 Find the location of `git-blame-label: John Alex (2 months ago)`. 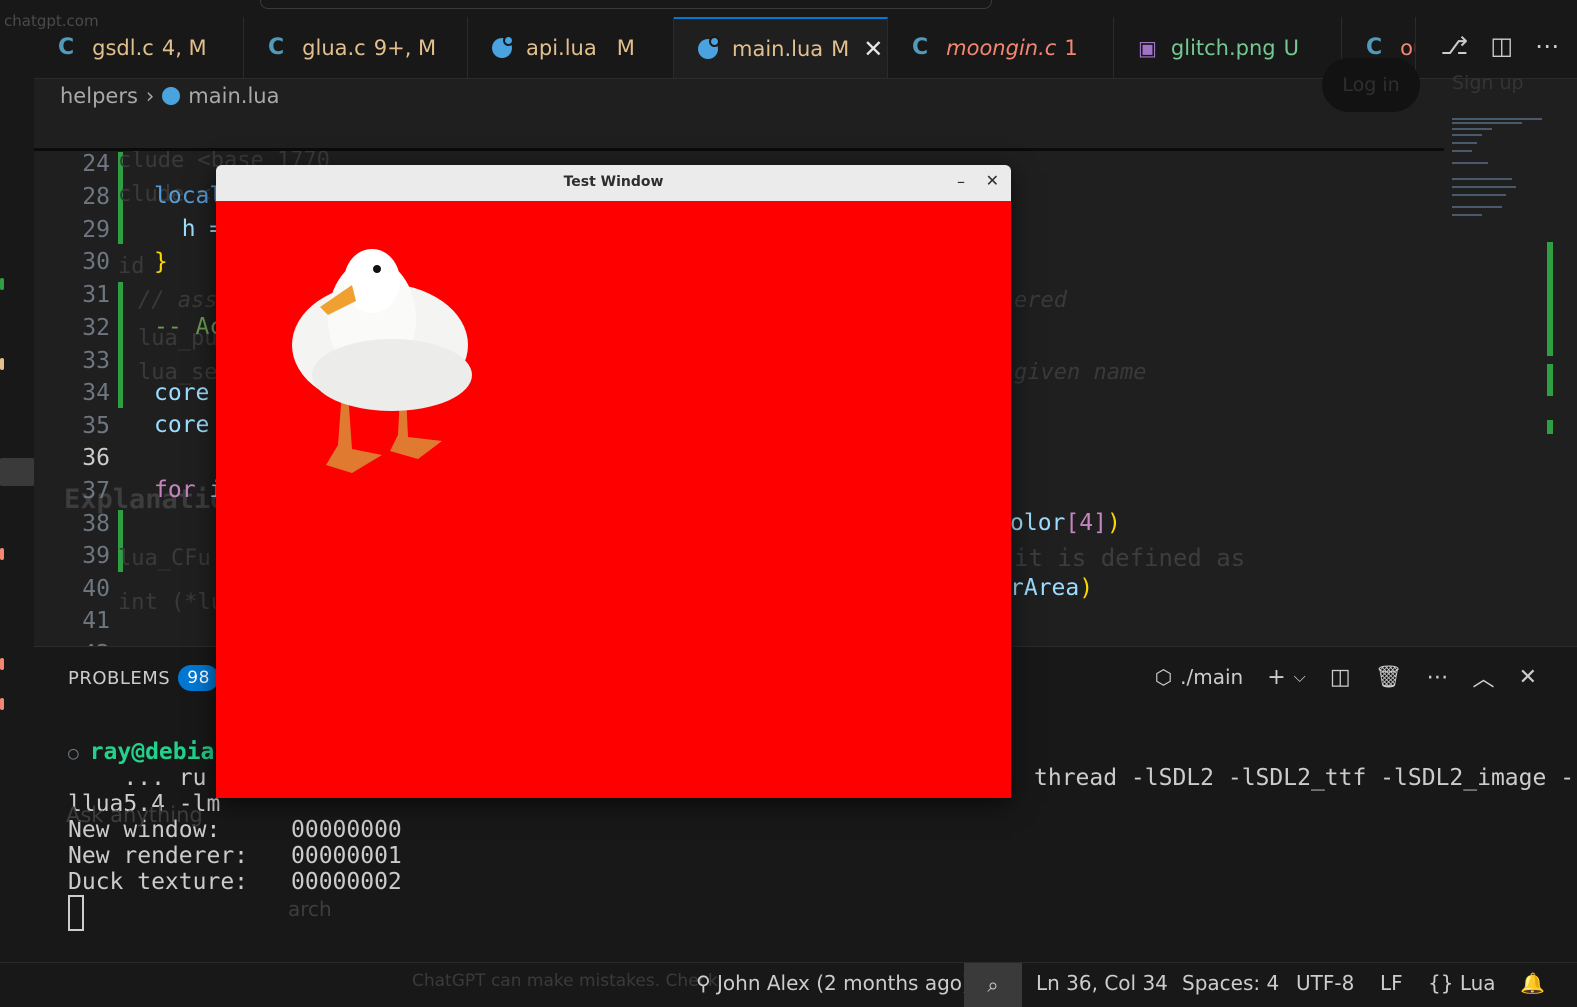

git-blame-label: John Alex (2 months ago) is located at coordinates (843, 983).